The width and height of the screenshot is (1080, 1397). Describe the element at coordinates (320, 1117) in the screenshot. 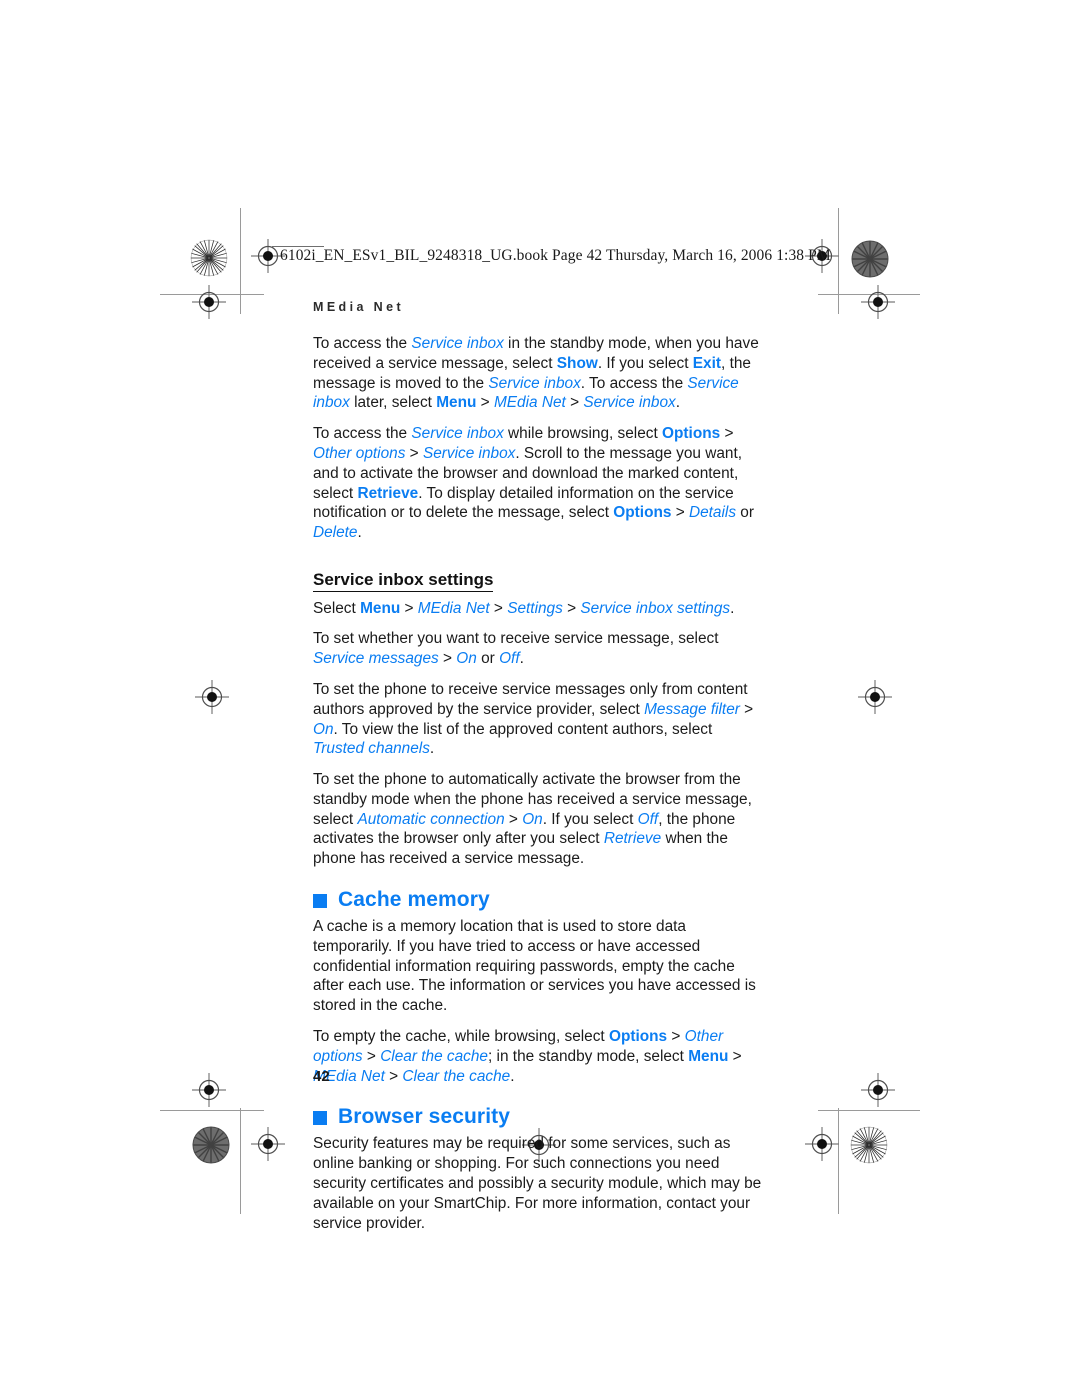

I see `square-bullet-icon` at that location.